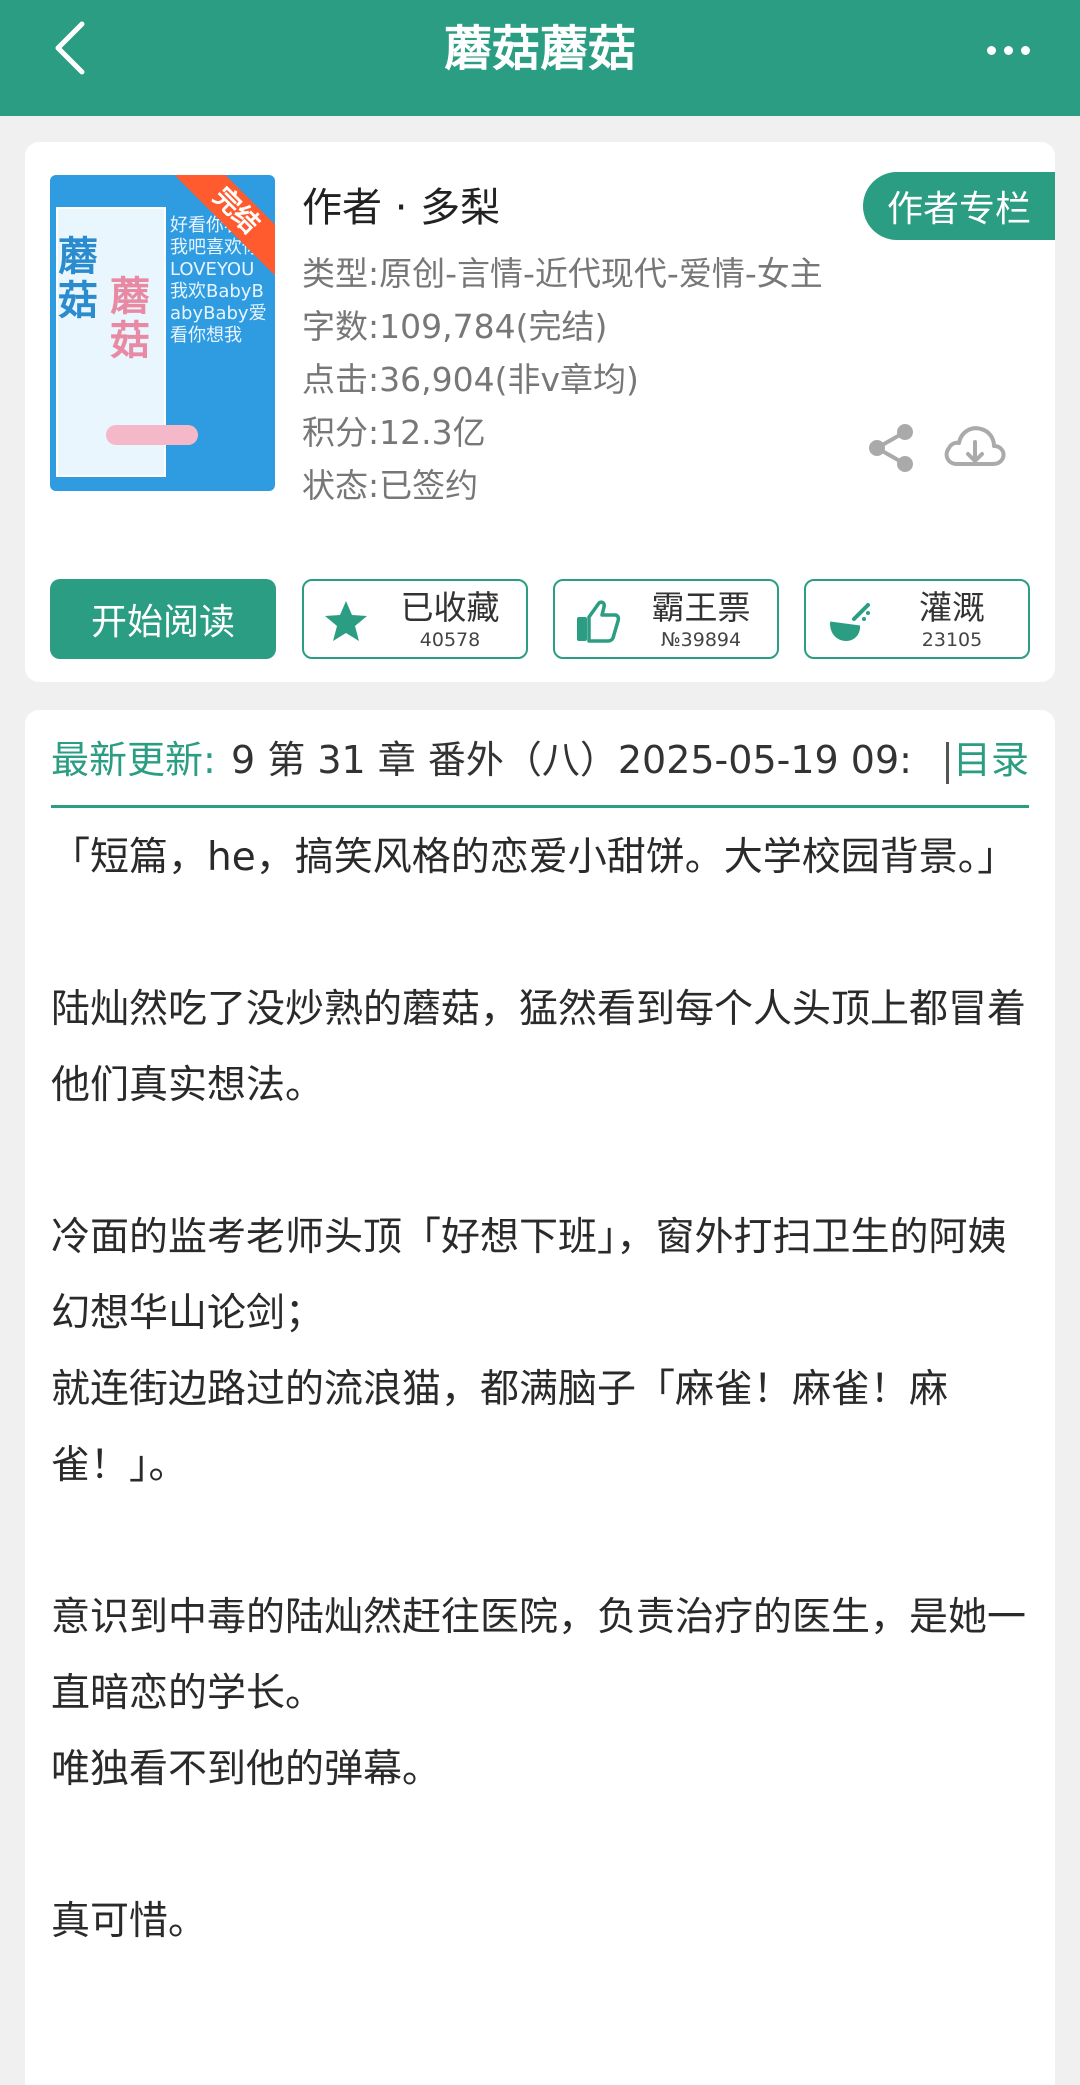  What do you see at coordinates (991, 760) in the screenshot?
I see `table-of-contents-link: 目录` at bounding box center [991, 760].